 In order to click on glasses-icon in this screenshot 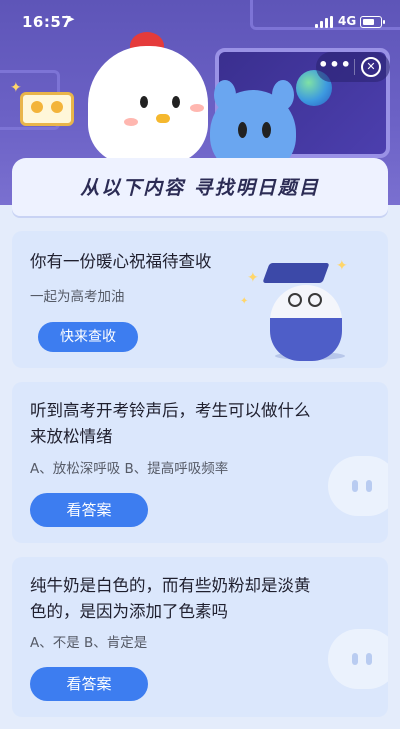, I will do `click(306, 300)`.